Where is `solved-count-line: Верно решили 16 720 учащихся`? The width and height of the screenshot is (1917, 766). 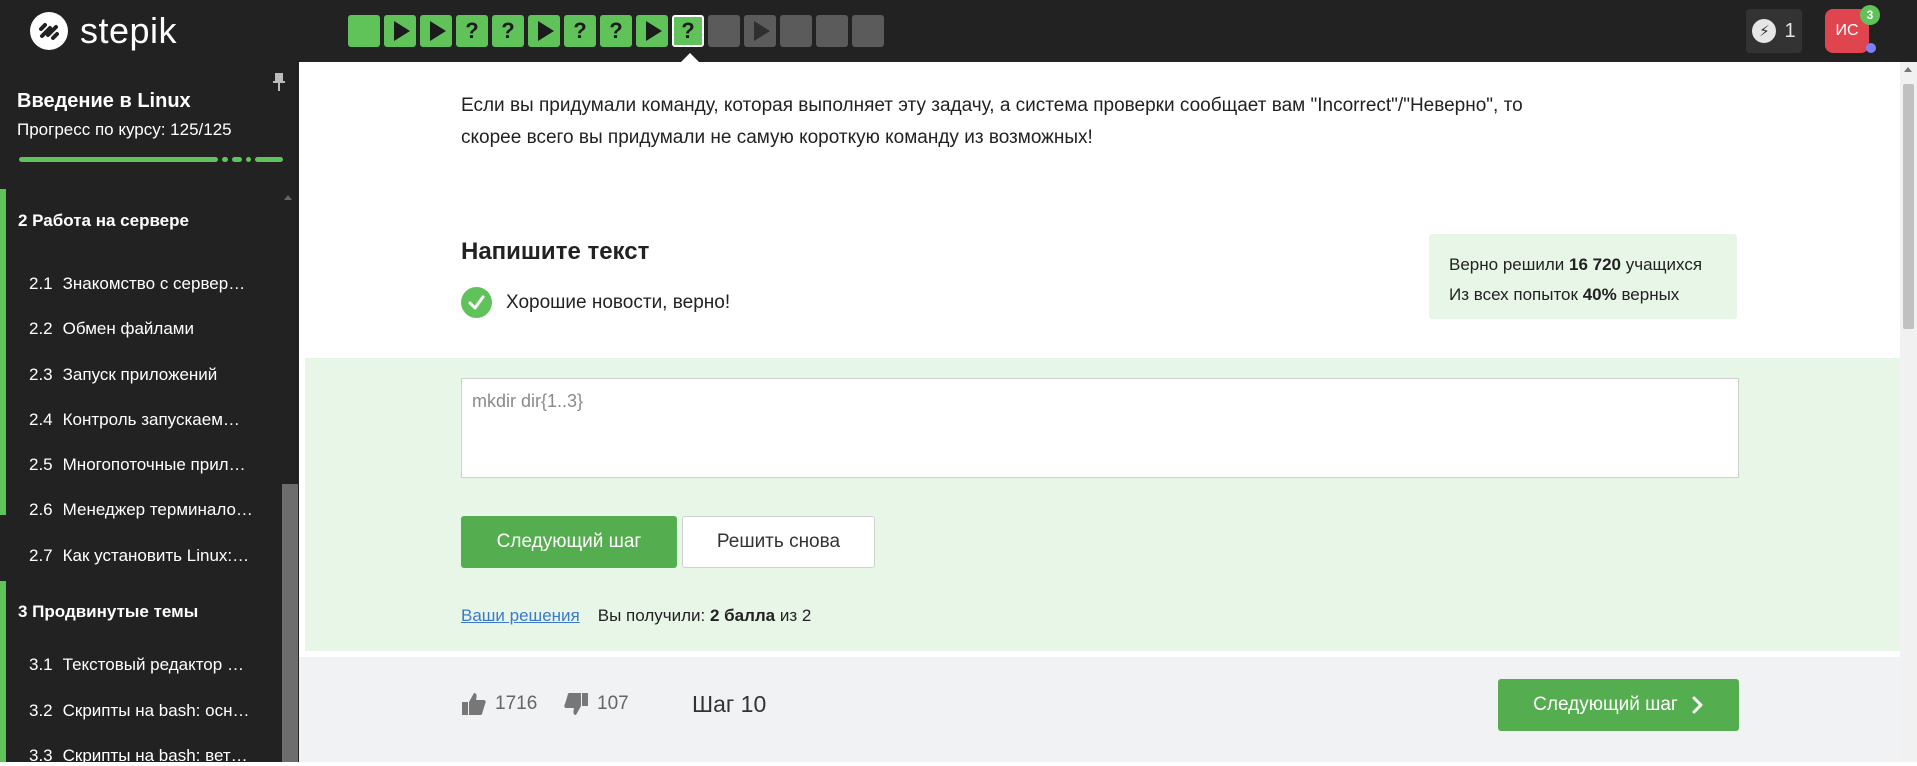
solved-count-line: Верно решили 16 720 учащихся is located at coordinates (1593, 265).